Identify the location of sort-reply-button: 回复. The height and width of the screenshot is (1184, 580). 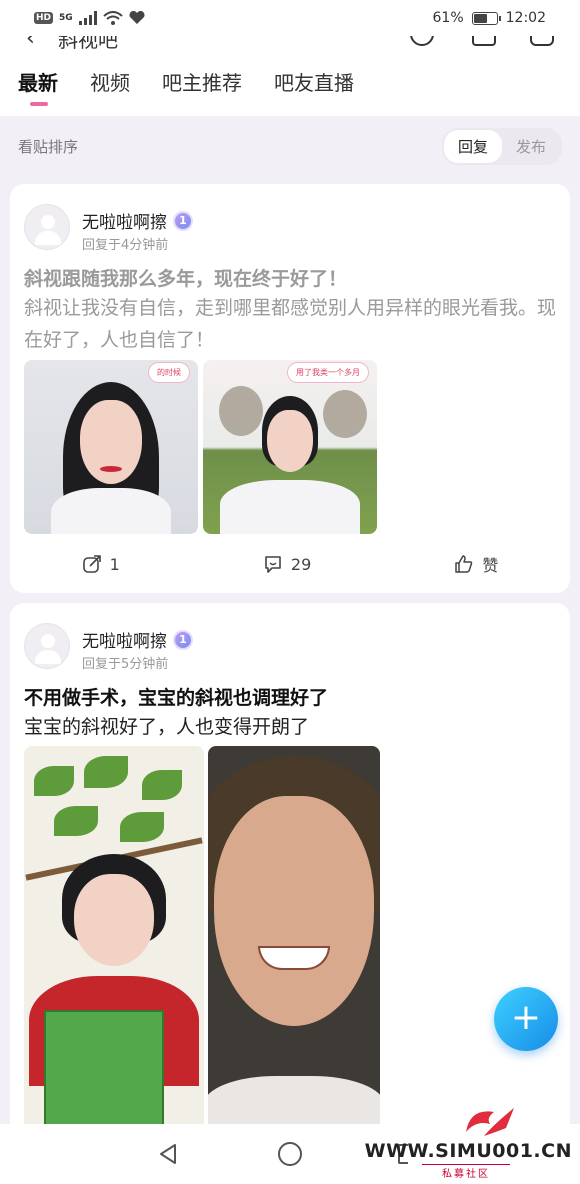
(472, 146).